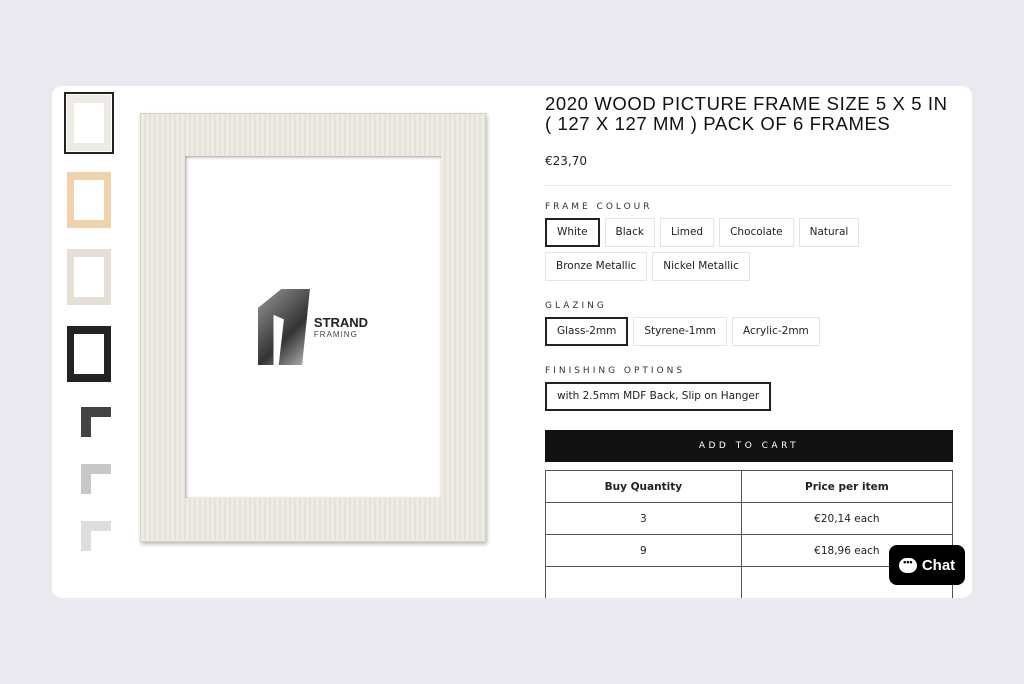 The height and width of the screenshot is (684, 1024). I want to click on option-styrene-1mm: Styrene-1mm, so click(680, 331).